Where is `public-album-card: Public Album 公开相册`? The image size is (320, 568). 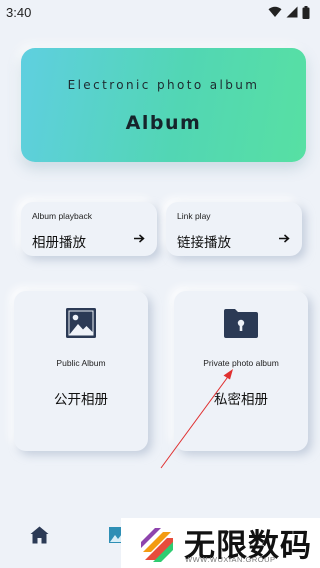 public-album-card: Public Album 公开相册 is located at coordinates (81, 371).